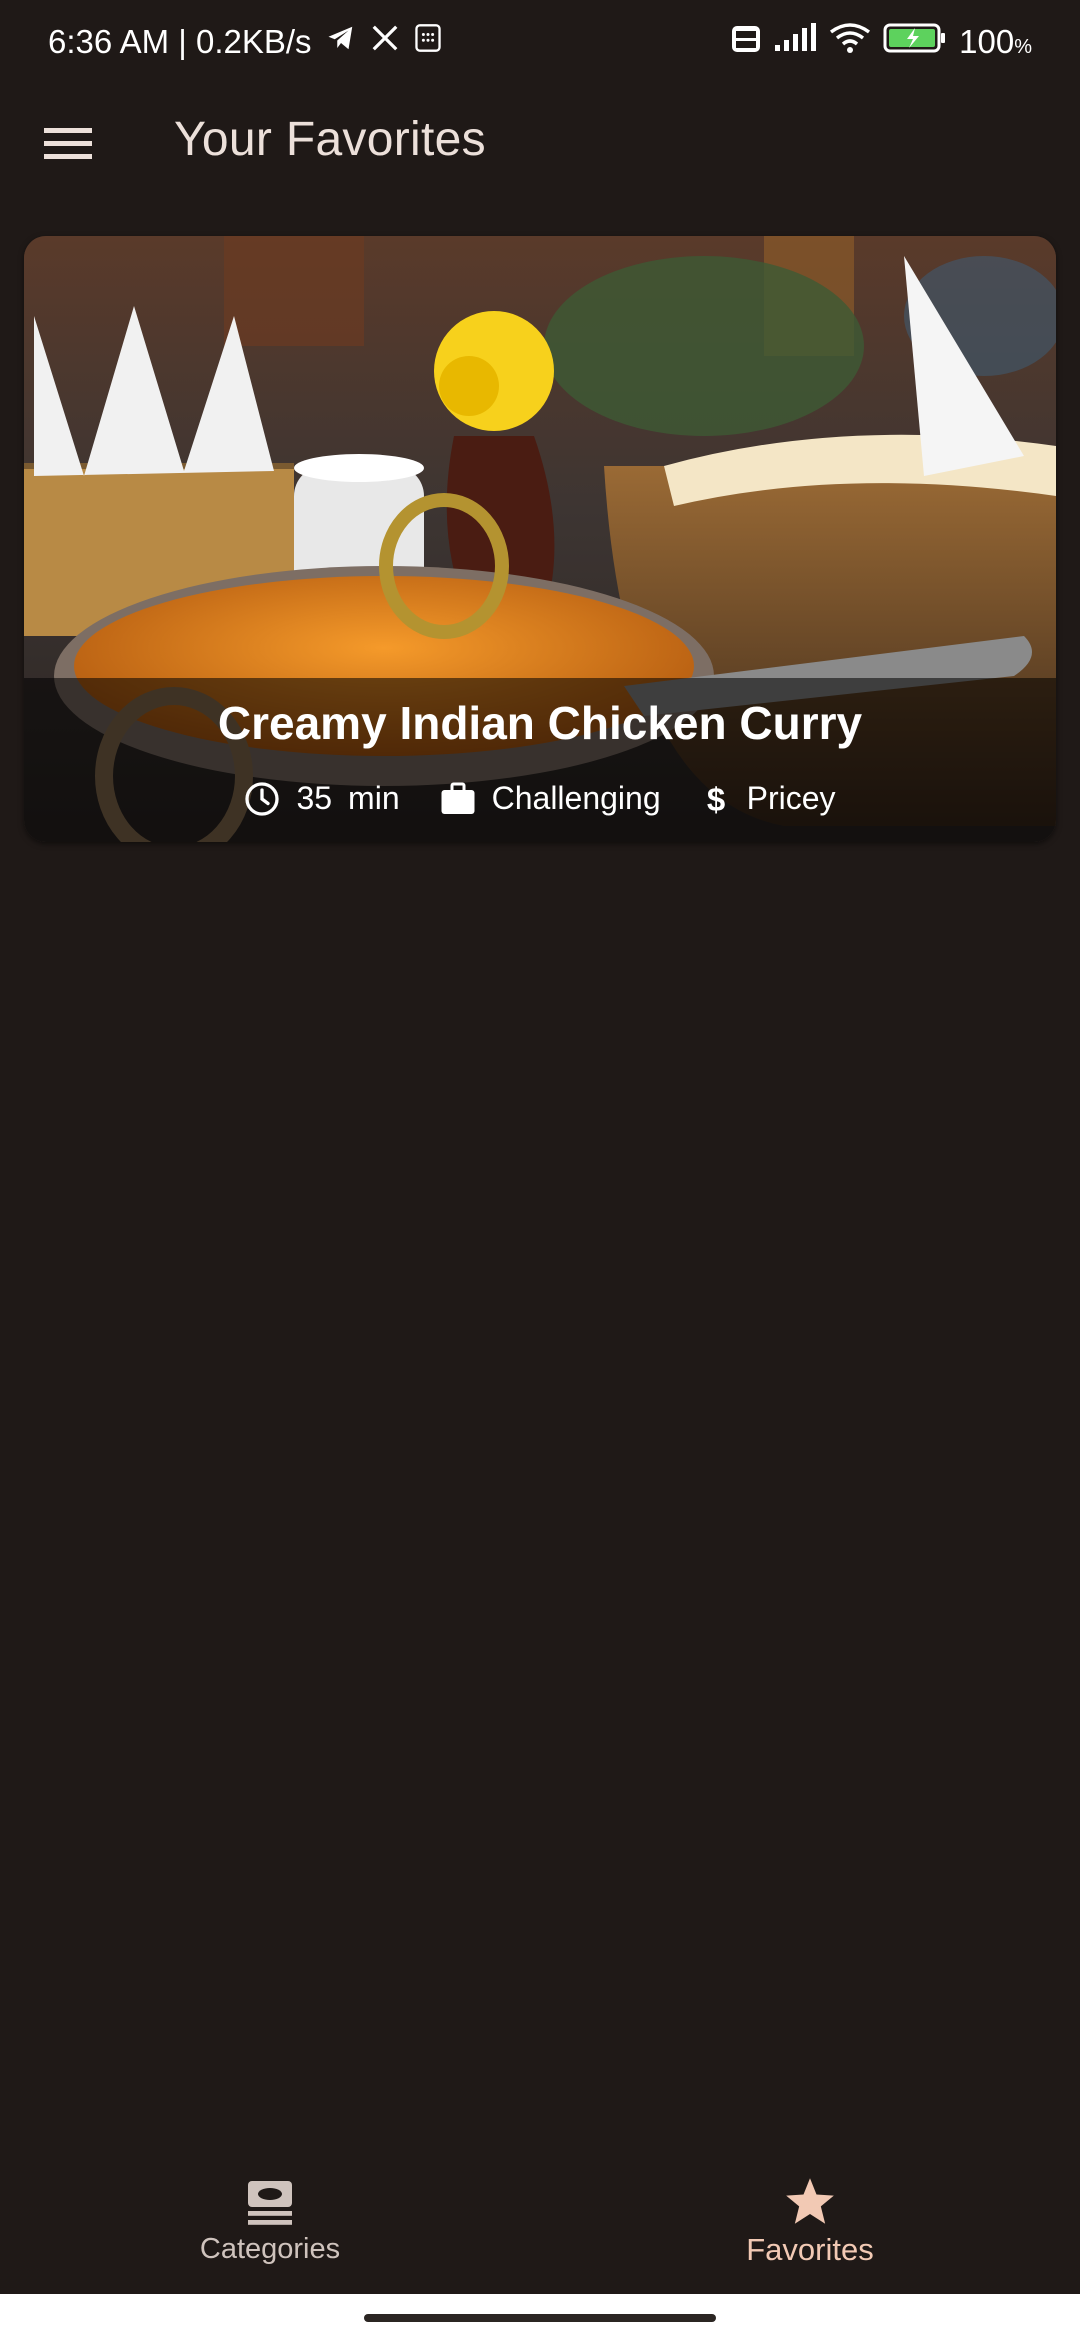  What do you see at coordinates (995, 41) in the screenshot?
I see `battery-level: 100%` at bounding box center [995, 41].